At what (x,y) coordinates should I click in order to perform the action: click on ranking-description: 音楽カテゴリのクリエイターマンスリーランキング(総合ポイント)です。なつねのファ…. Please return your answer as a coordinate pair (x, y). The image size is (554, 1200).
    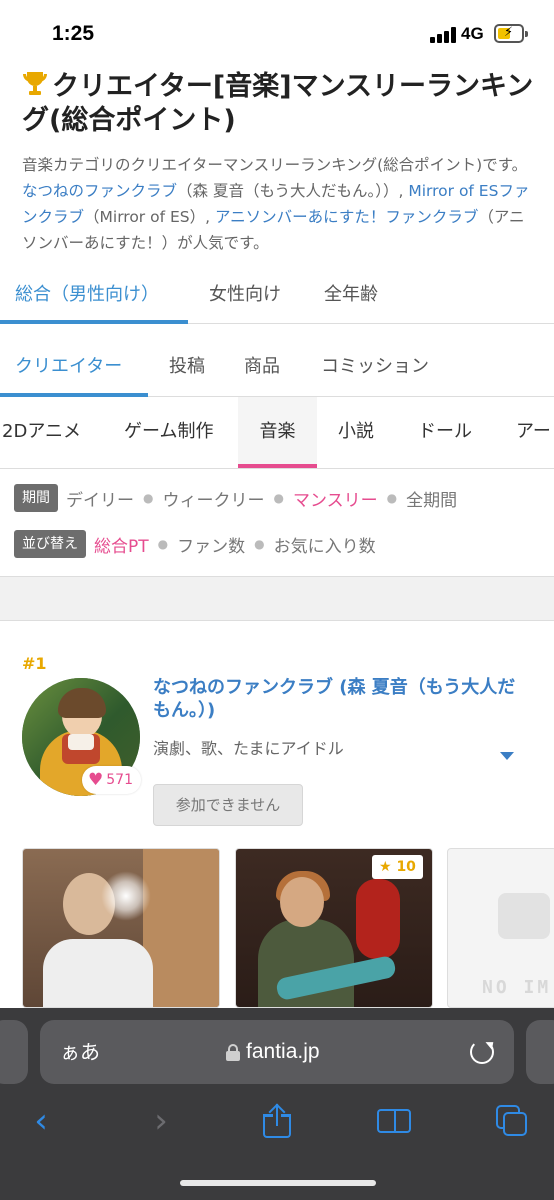
    Looking at the image, I should click on (277, 204).